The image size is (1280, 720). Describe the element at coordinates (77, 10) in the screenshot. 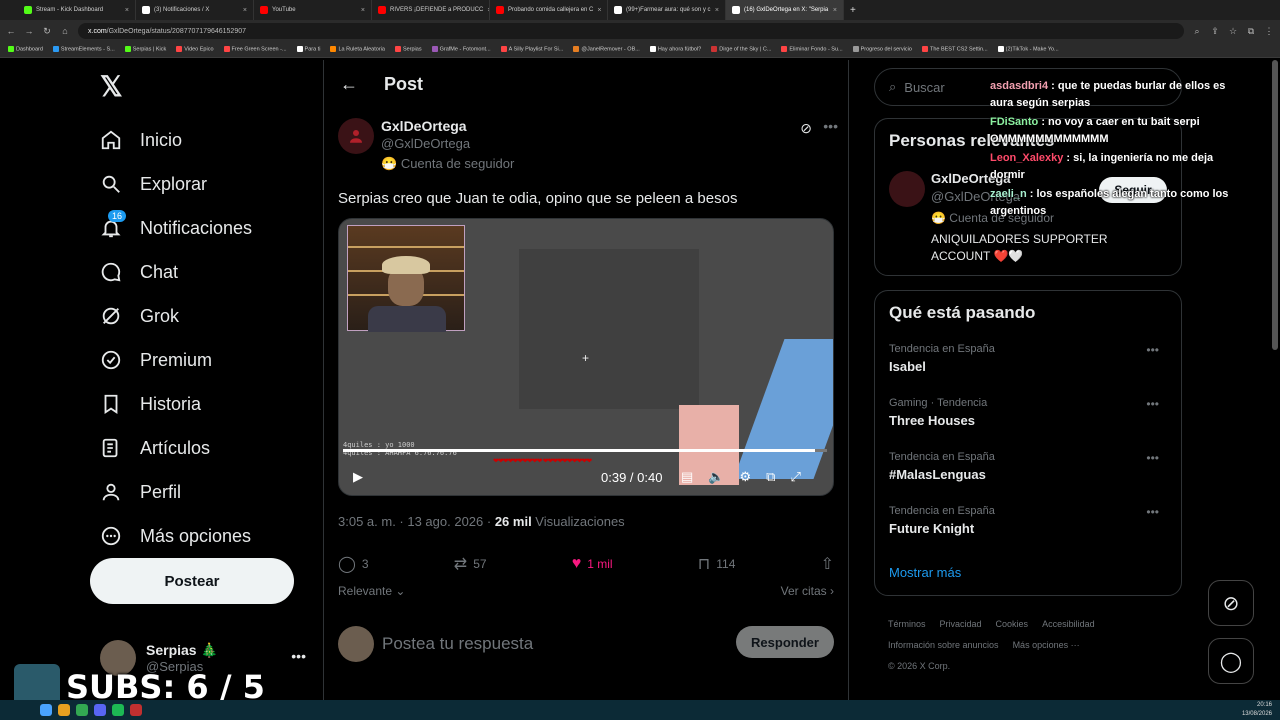

I see `browser-tab: Stream - Kick Dashboard ×` at that location.